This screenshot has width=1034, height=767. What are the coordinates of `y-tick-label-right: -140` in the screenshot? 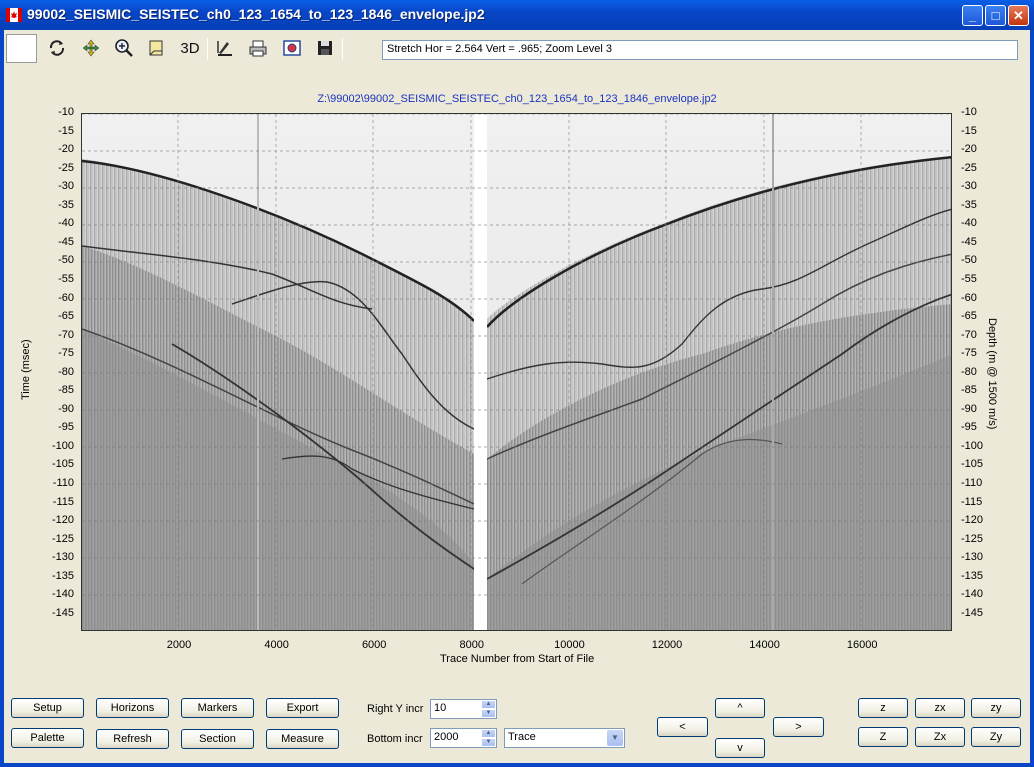 It's located at (972, 594).